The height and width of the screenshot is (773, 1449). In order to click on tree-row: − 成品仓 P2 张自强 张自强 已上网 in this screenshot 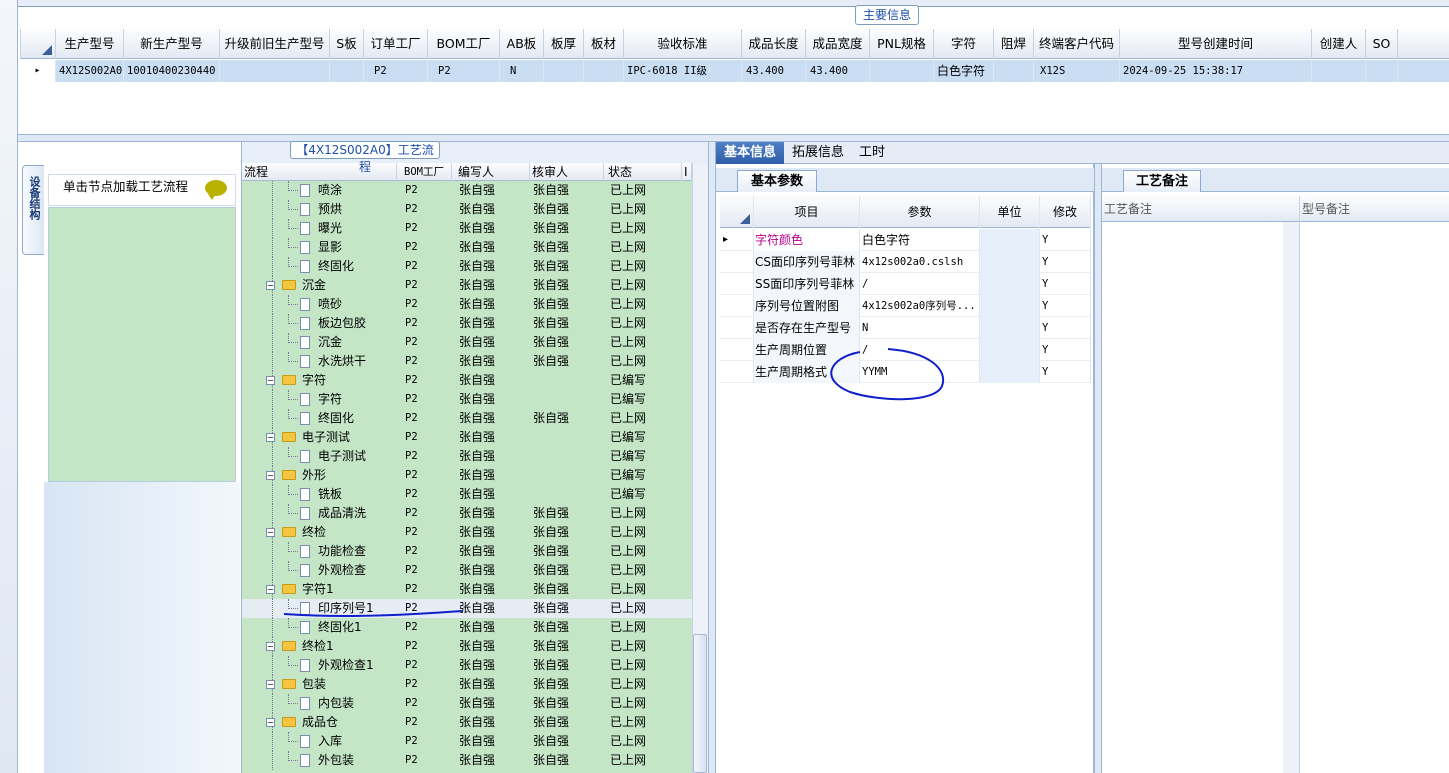, I will do `click(467, 722)`.